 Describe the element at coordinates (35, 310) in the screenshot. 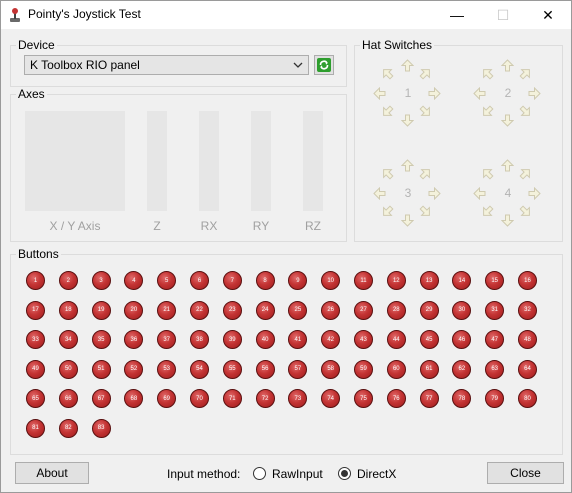

I see `joystick-button-17: 17` at that location.